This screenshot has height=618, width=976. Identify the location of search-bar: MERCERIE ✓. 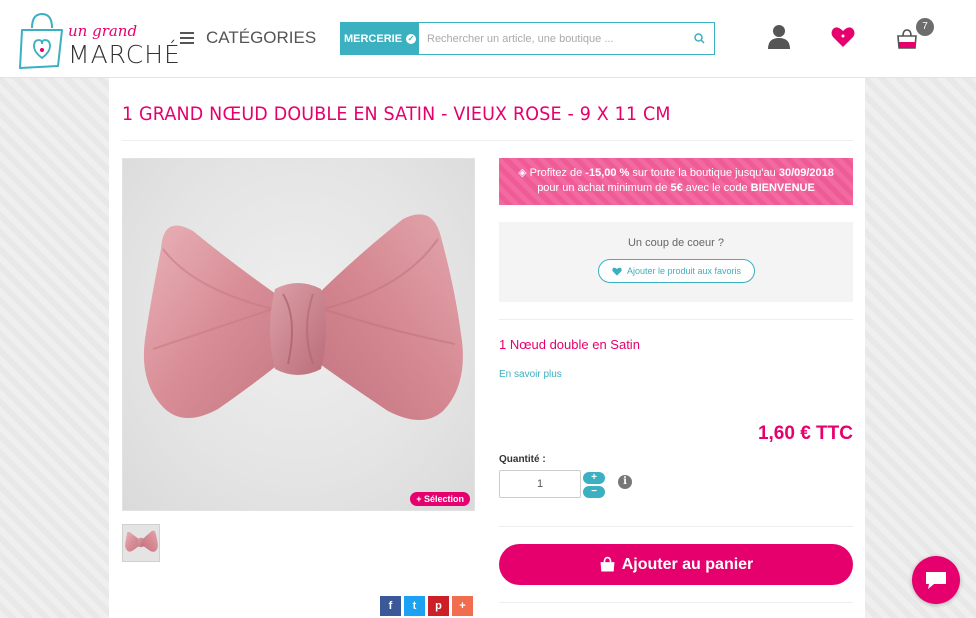
(527, 38).